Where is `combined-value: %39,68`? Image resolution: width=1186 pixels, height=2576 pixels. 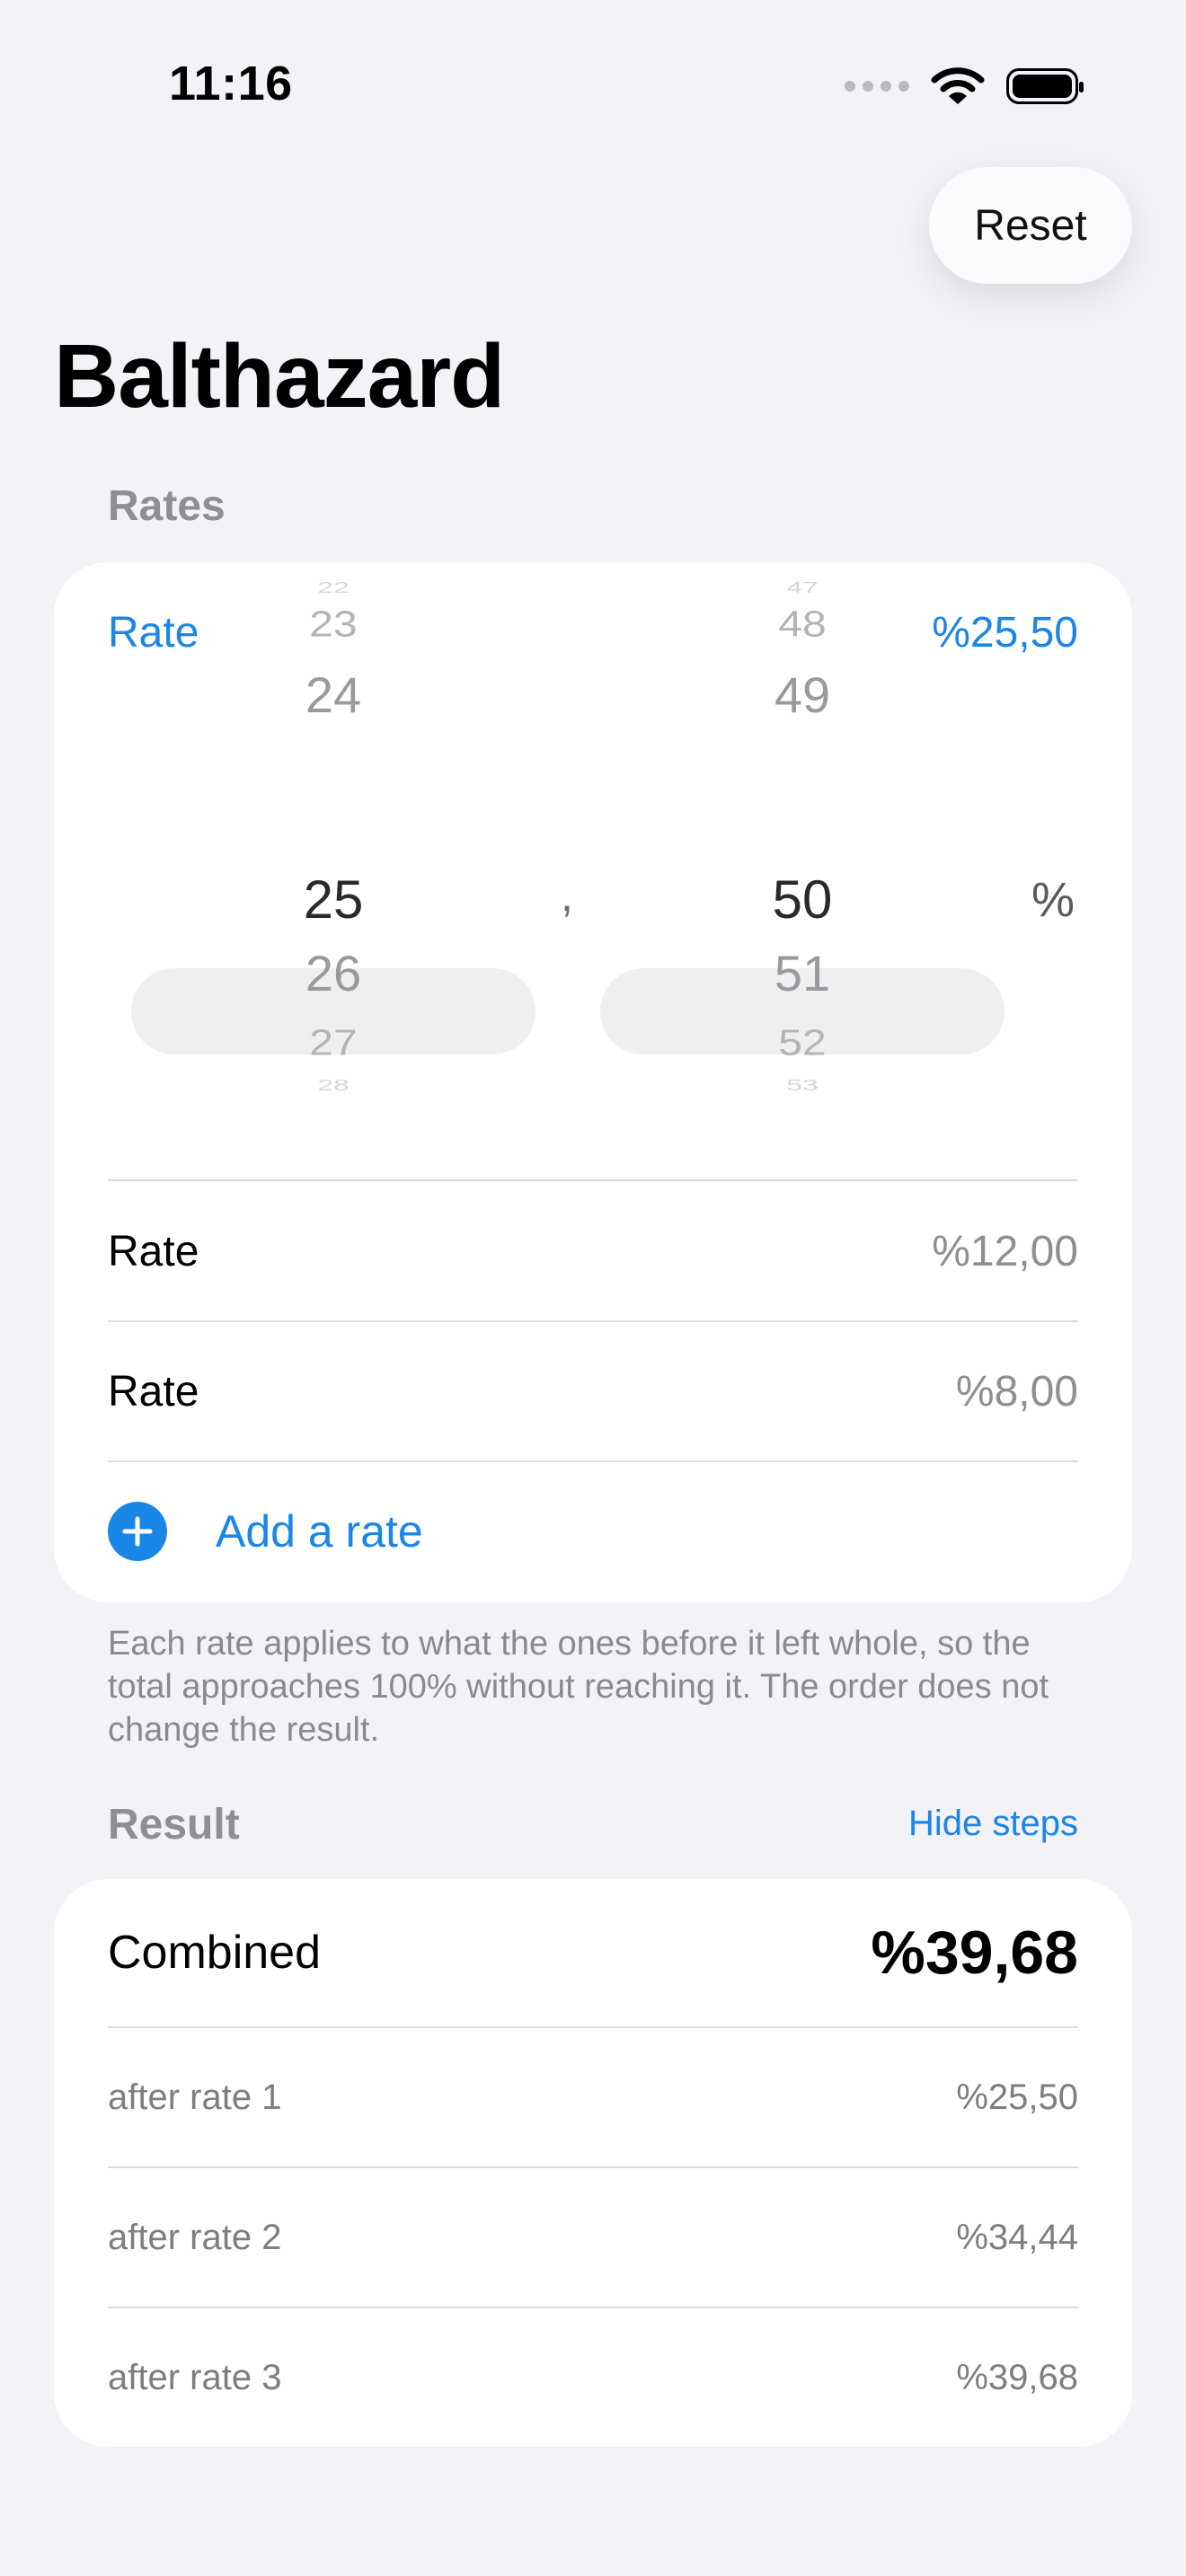 combined-value: %39,68 is located at coordinates (975, 1953).